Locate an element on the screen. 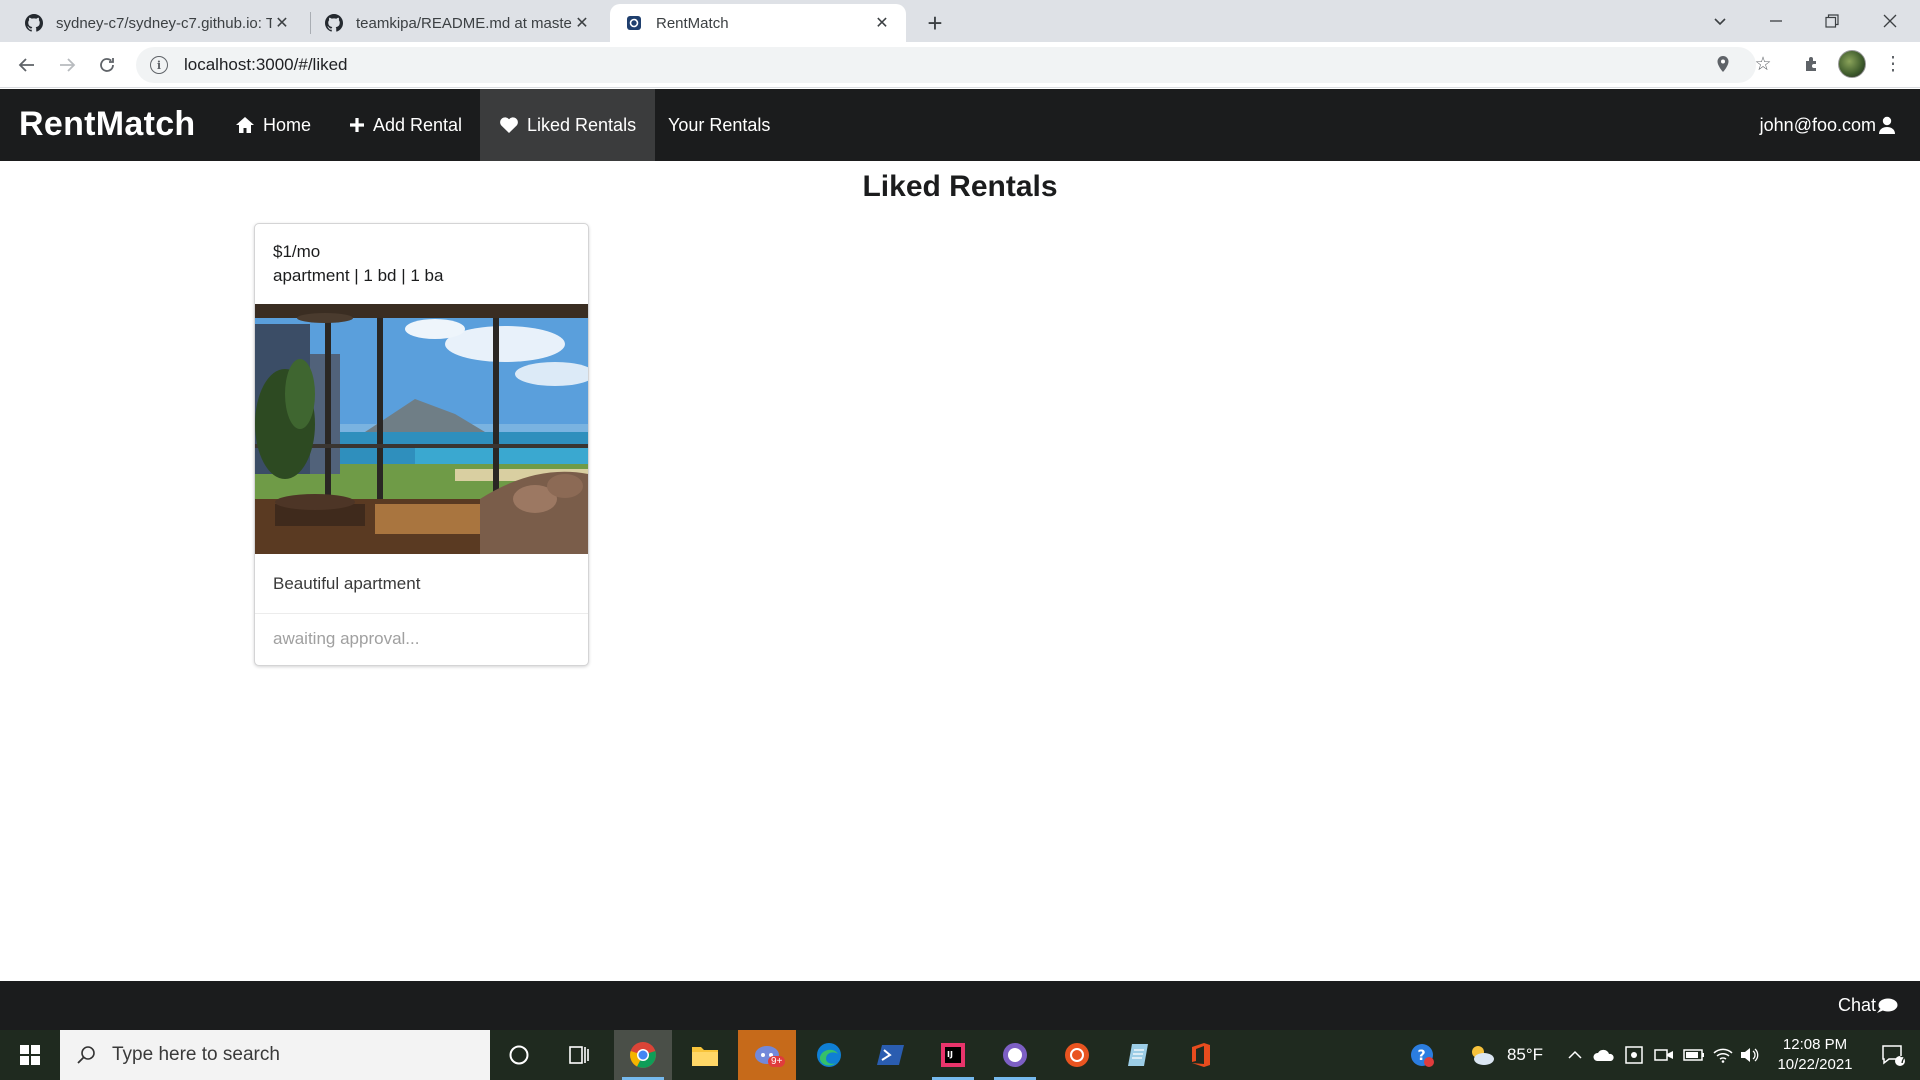  battery-icon is located at coordinates (1694, 1055).